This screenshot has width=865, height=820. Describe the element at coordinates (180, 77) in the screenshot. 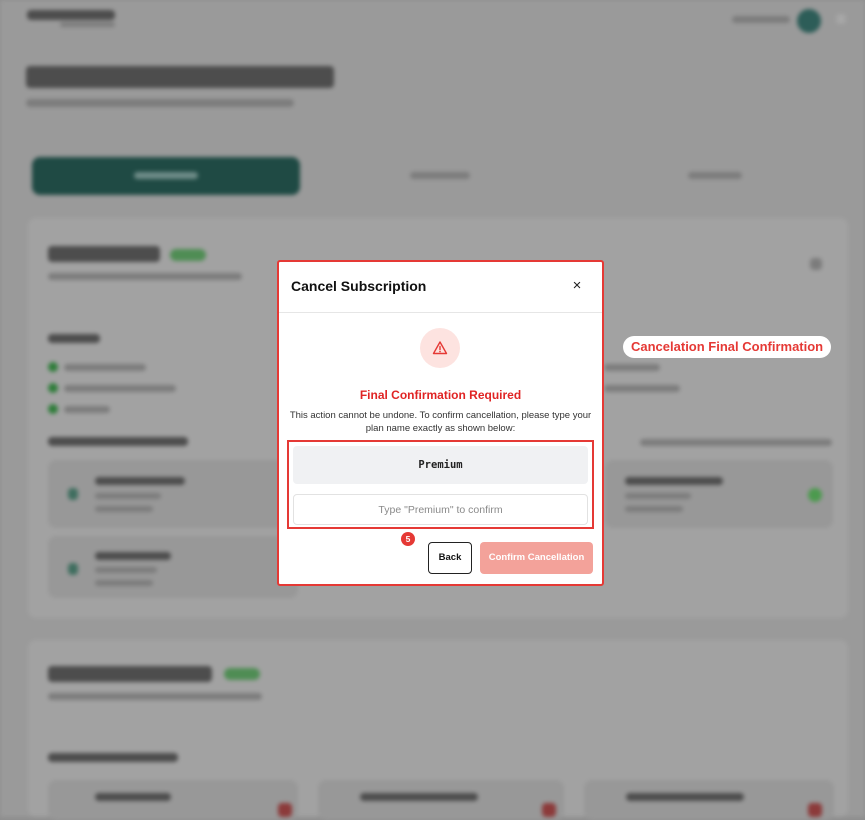

I see `page-title-placeholder` at that location.